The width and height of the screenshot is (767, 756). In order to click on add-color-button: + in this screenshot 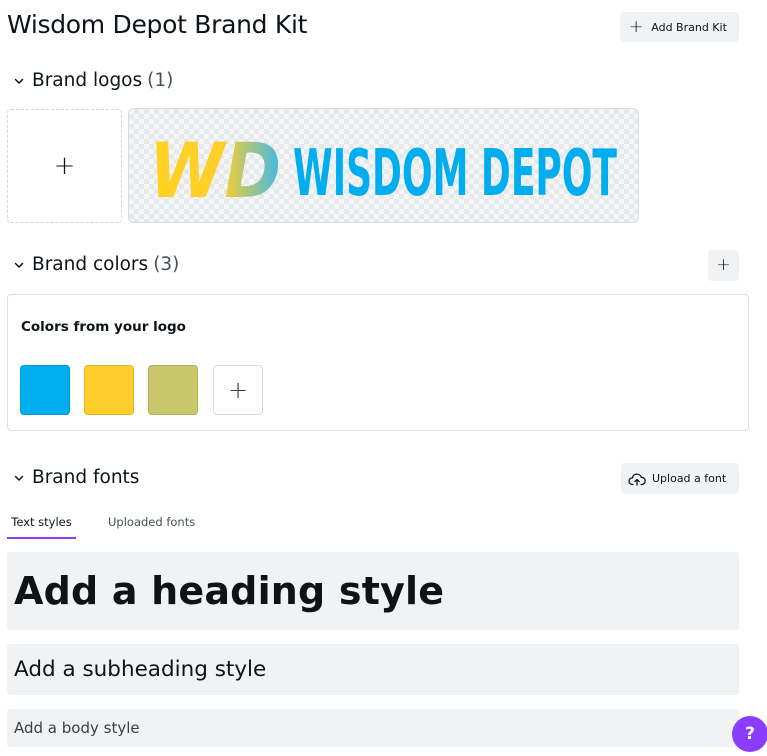, I will do `click(238, 390)`.